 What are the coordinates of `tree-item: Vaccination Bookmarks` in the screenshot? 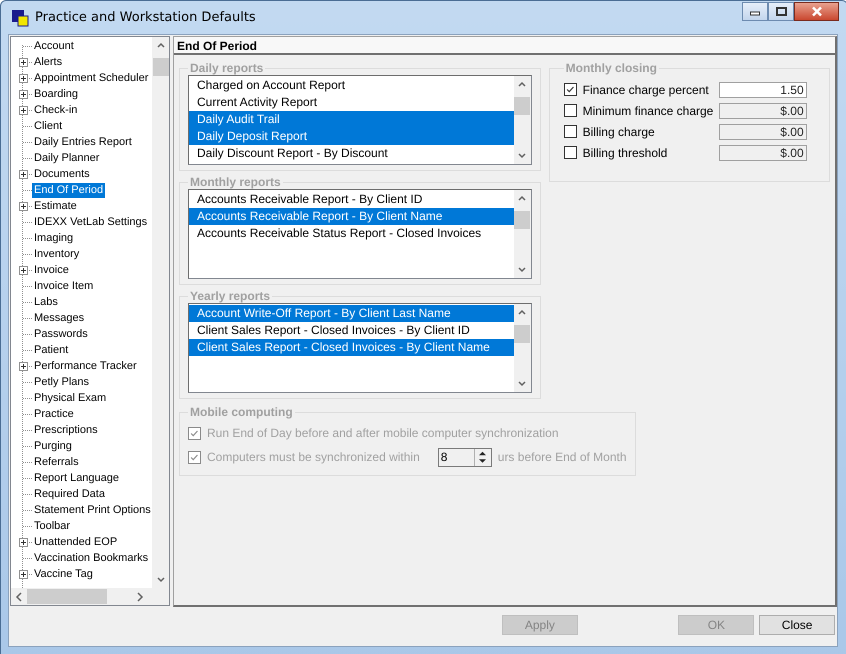 It's located at (91, 558).